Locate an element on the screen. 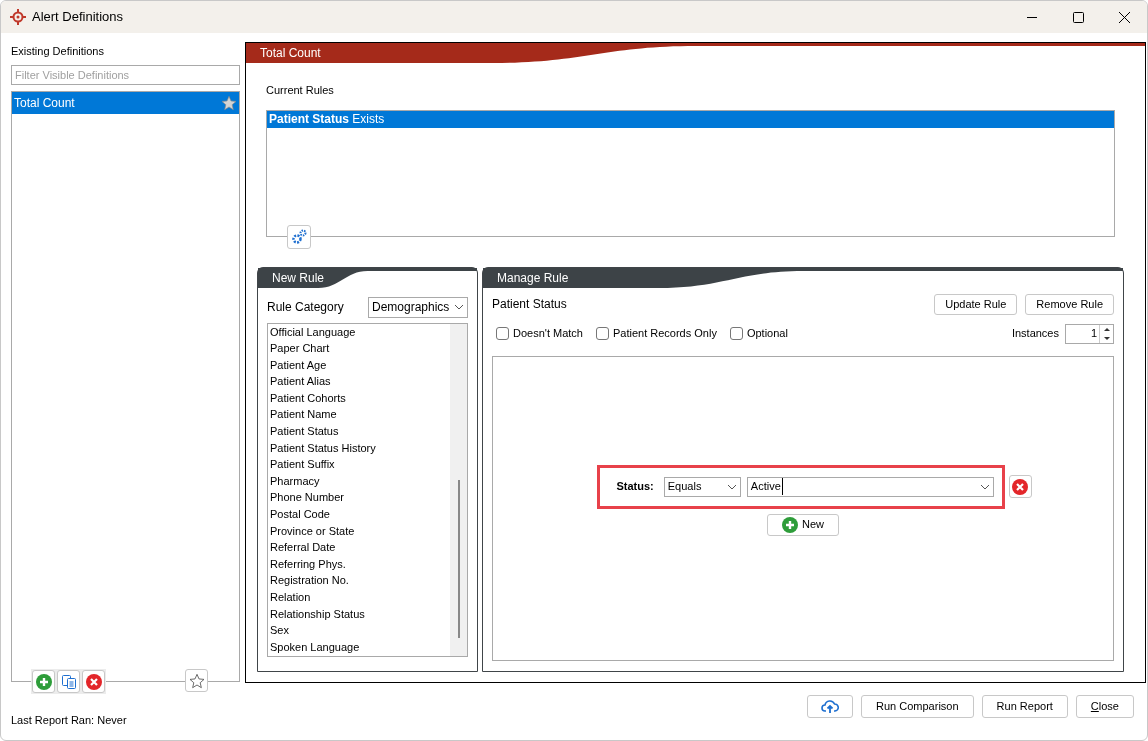 This screenshot has width=1148, height=741. category-item: Relationship Status is located at coordinates (317, 614).